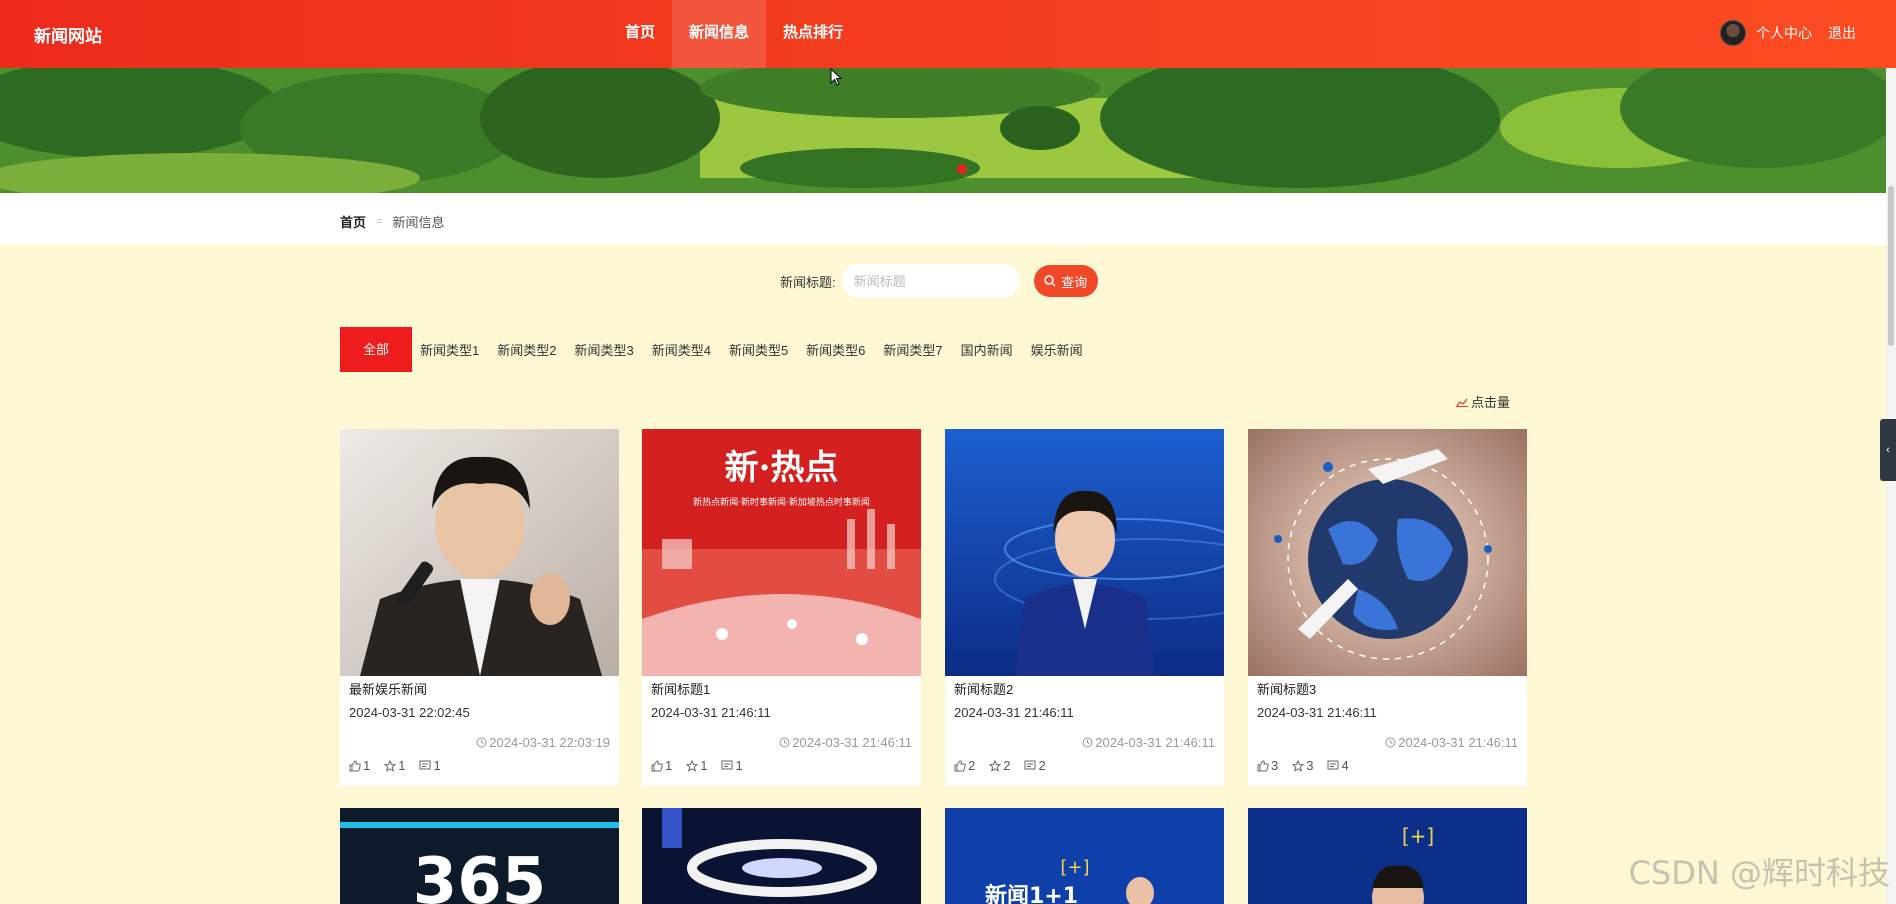  Describe the element at coordinates (987, 349) in the screenshot. I see `category-domestic: 国内新闻` at that location.